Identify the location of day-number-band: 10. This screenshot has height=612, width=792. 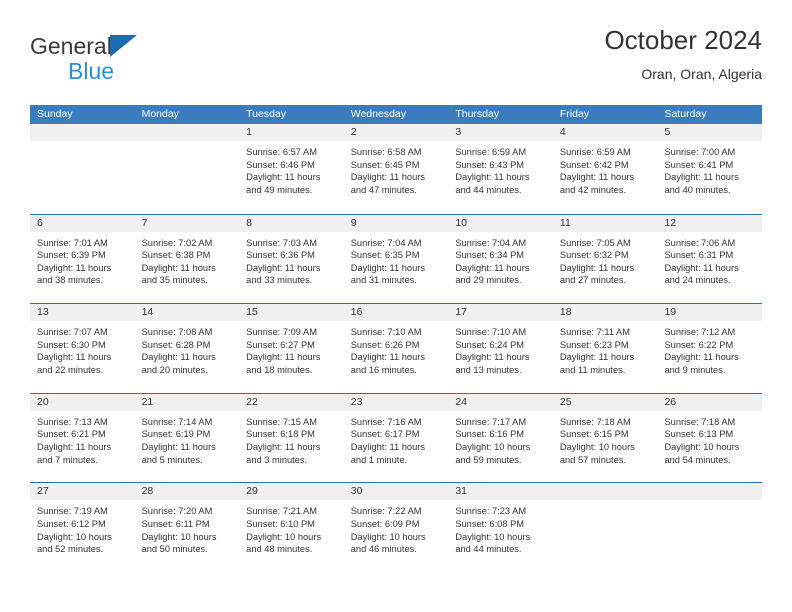
(500, 223).